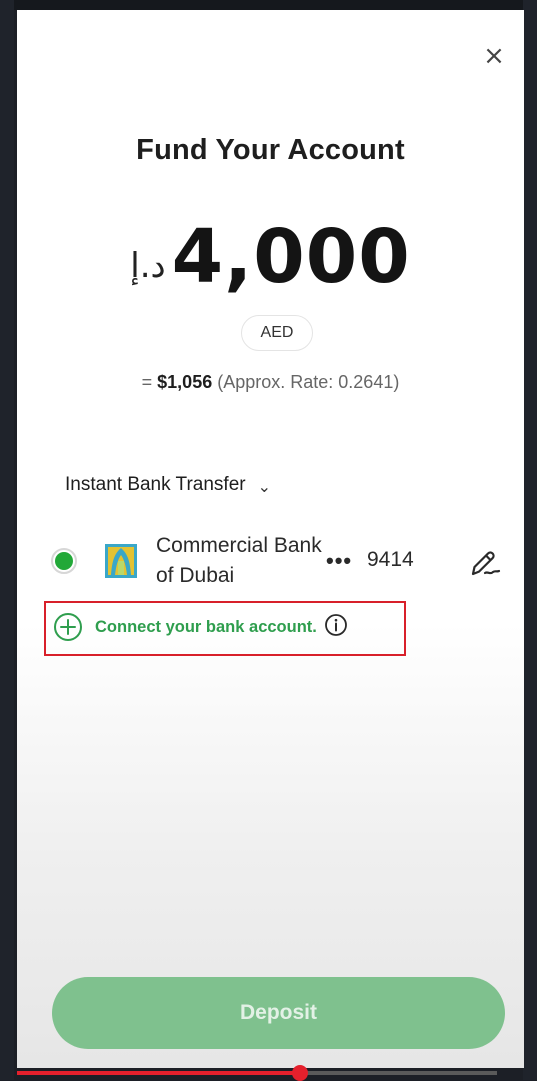 The height and width of the screenshot is (1081, 537). What do you see at coordinates (390, 559) in the screenshot?
I see `account-last4: 9414` at bounding box center [390, 559].